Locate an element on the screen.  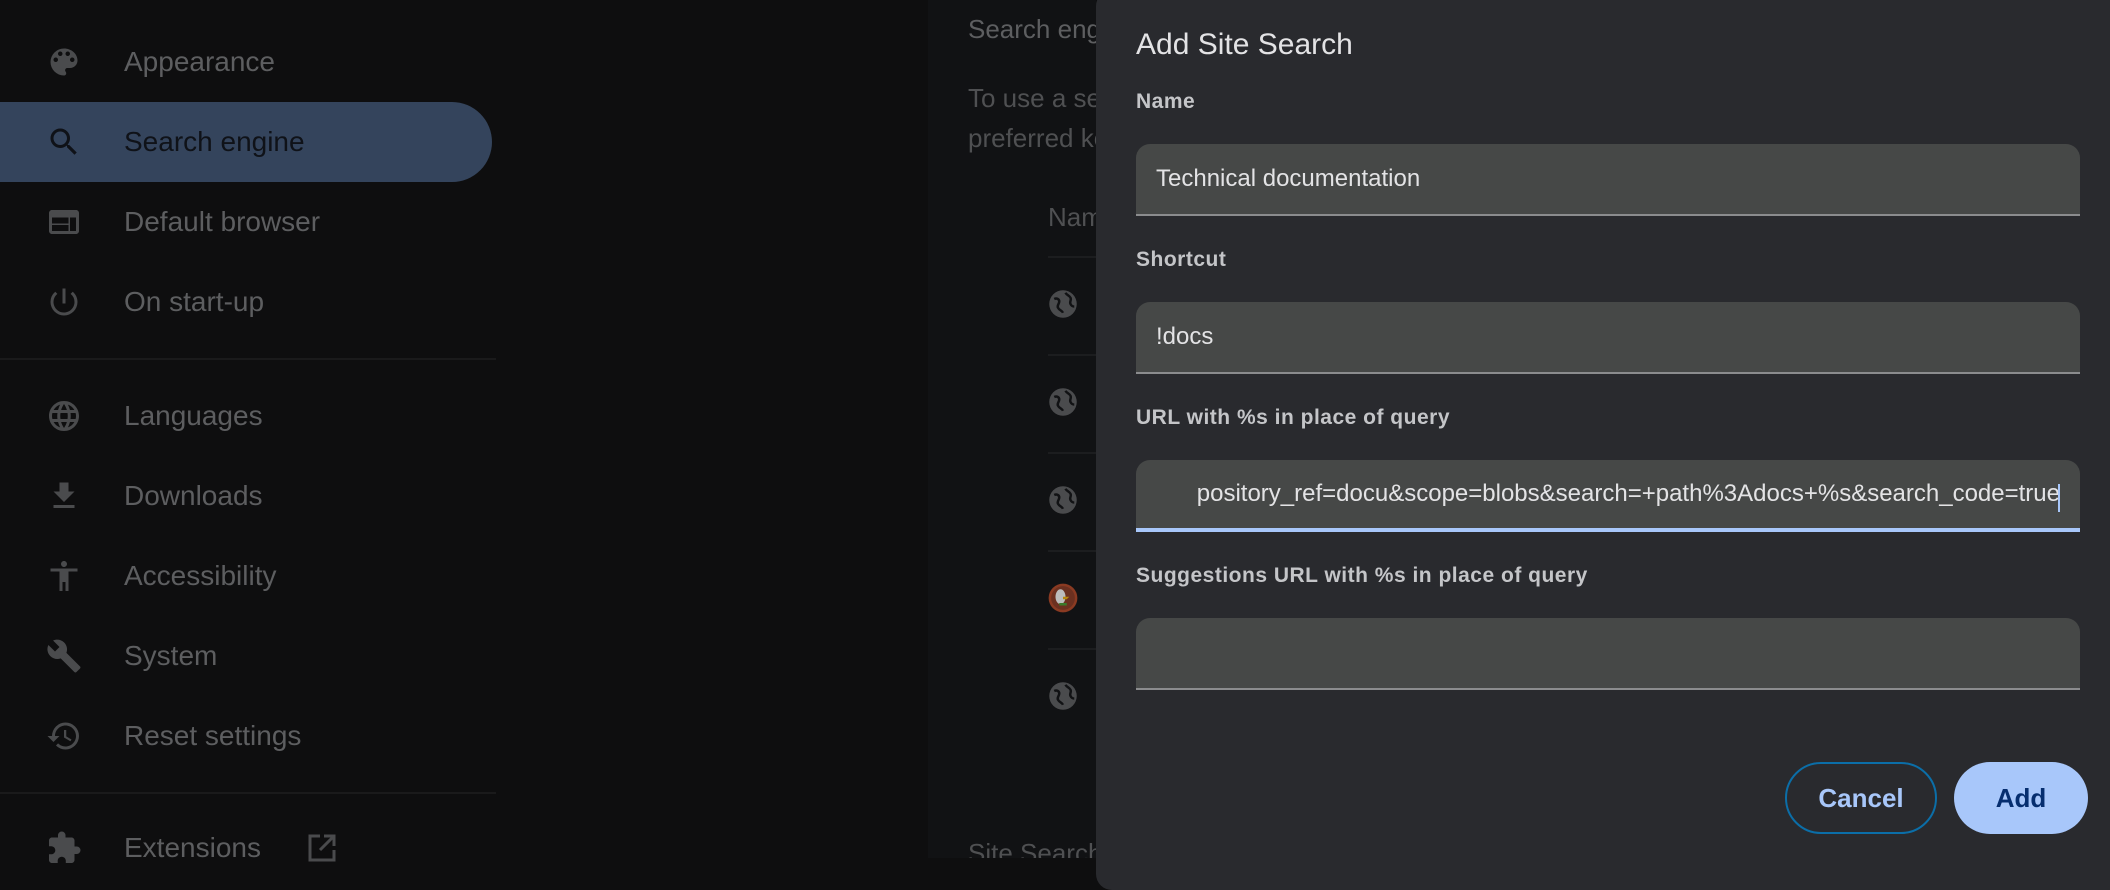
sidebar-item-accessibility: Accessibility is located at coordinates (246, 576).